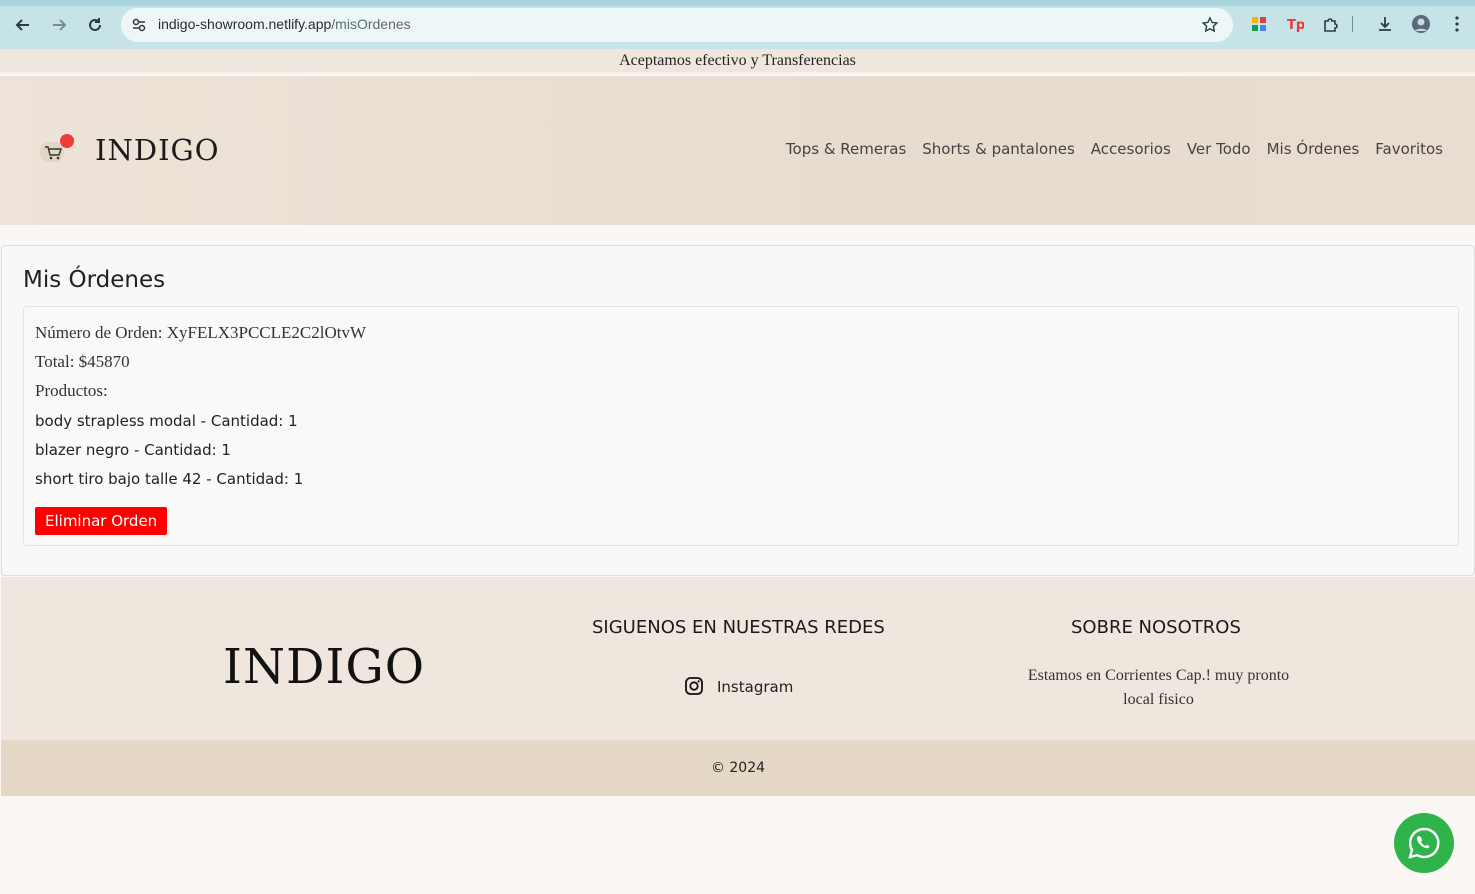  Describe the element at coordinates (738, 768) in the screenshot. I see `copyright-bar: © 2024` at that location.